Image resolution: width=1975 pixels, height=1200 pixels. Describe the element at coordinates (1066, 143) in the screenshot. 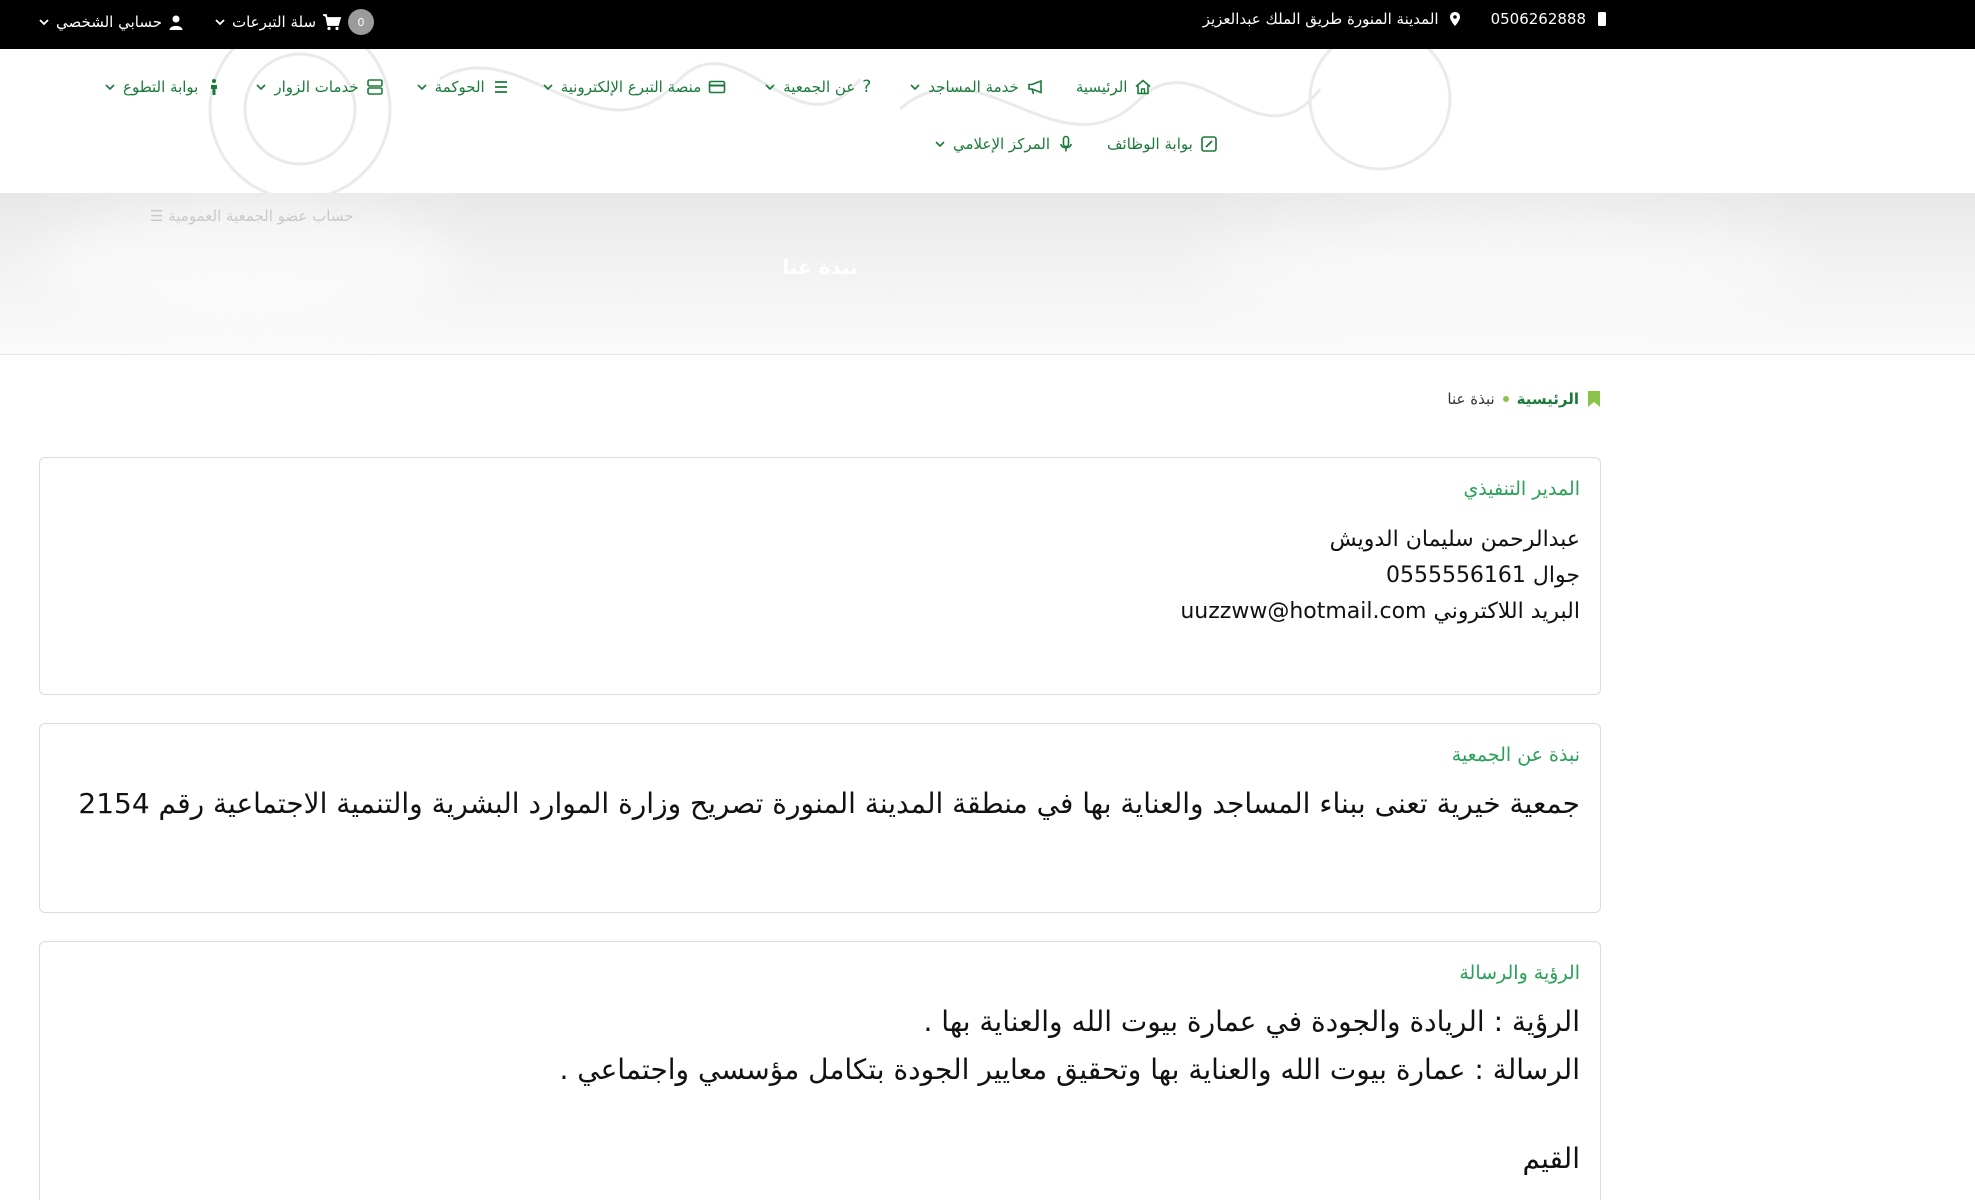

I see `microphone-icon` at that location.